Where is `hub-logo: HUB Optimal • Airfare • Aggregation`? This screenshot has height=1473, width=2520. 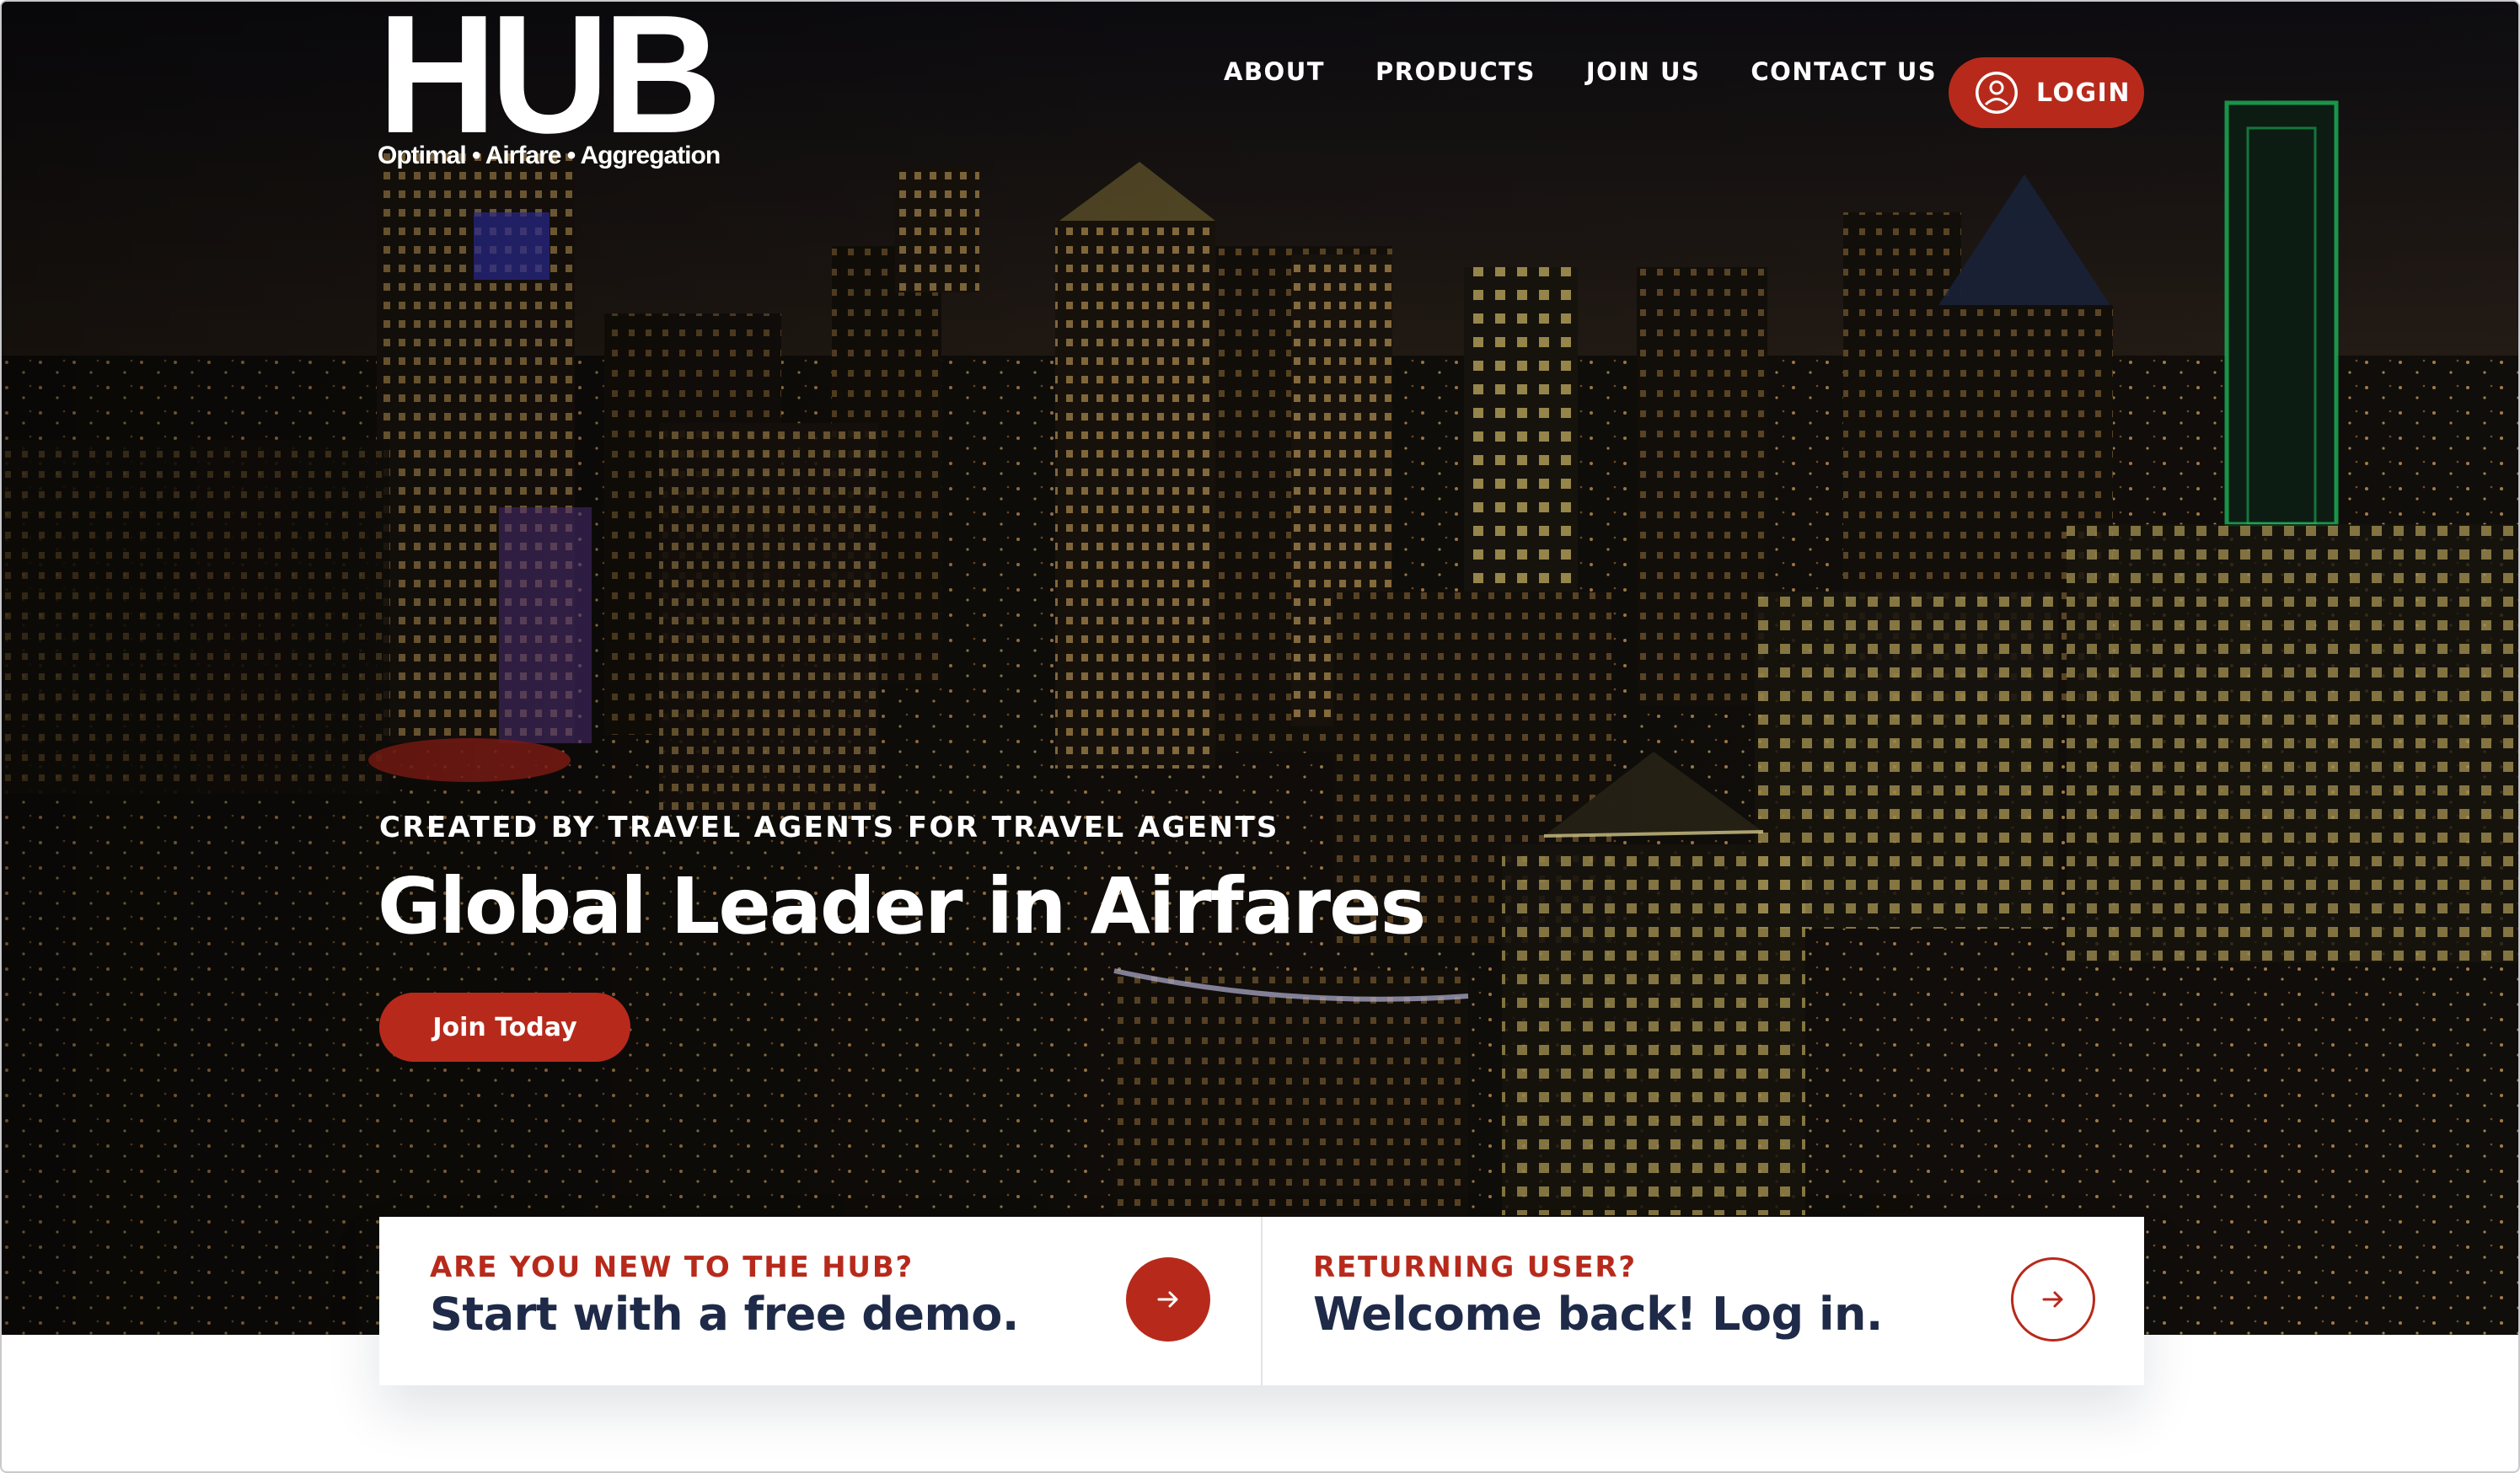 hub-logo: HUB Optimal • Airfare • Aggregation is located at coordinates (550, 85).